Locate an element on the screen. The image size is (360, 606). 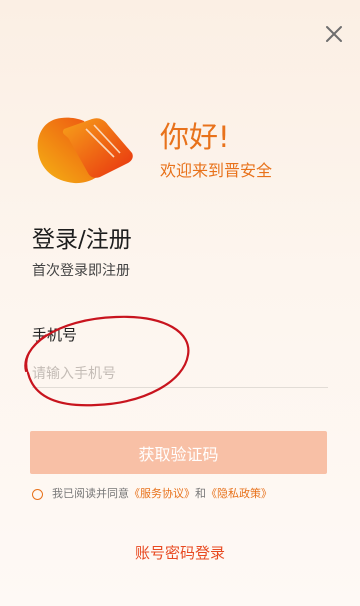
greeting-title: 你好! is located at coordinates (195, 137).